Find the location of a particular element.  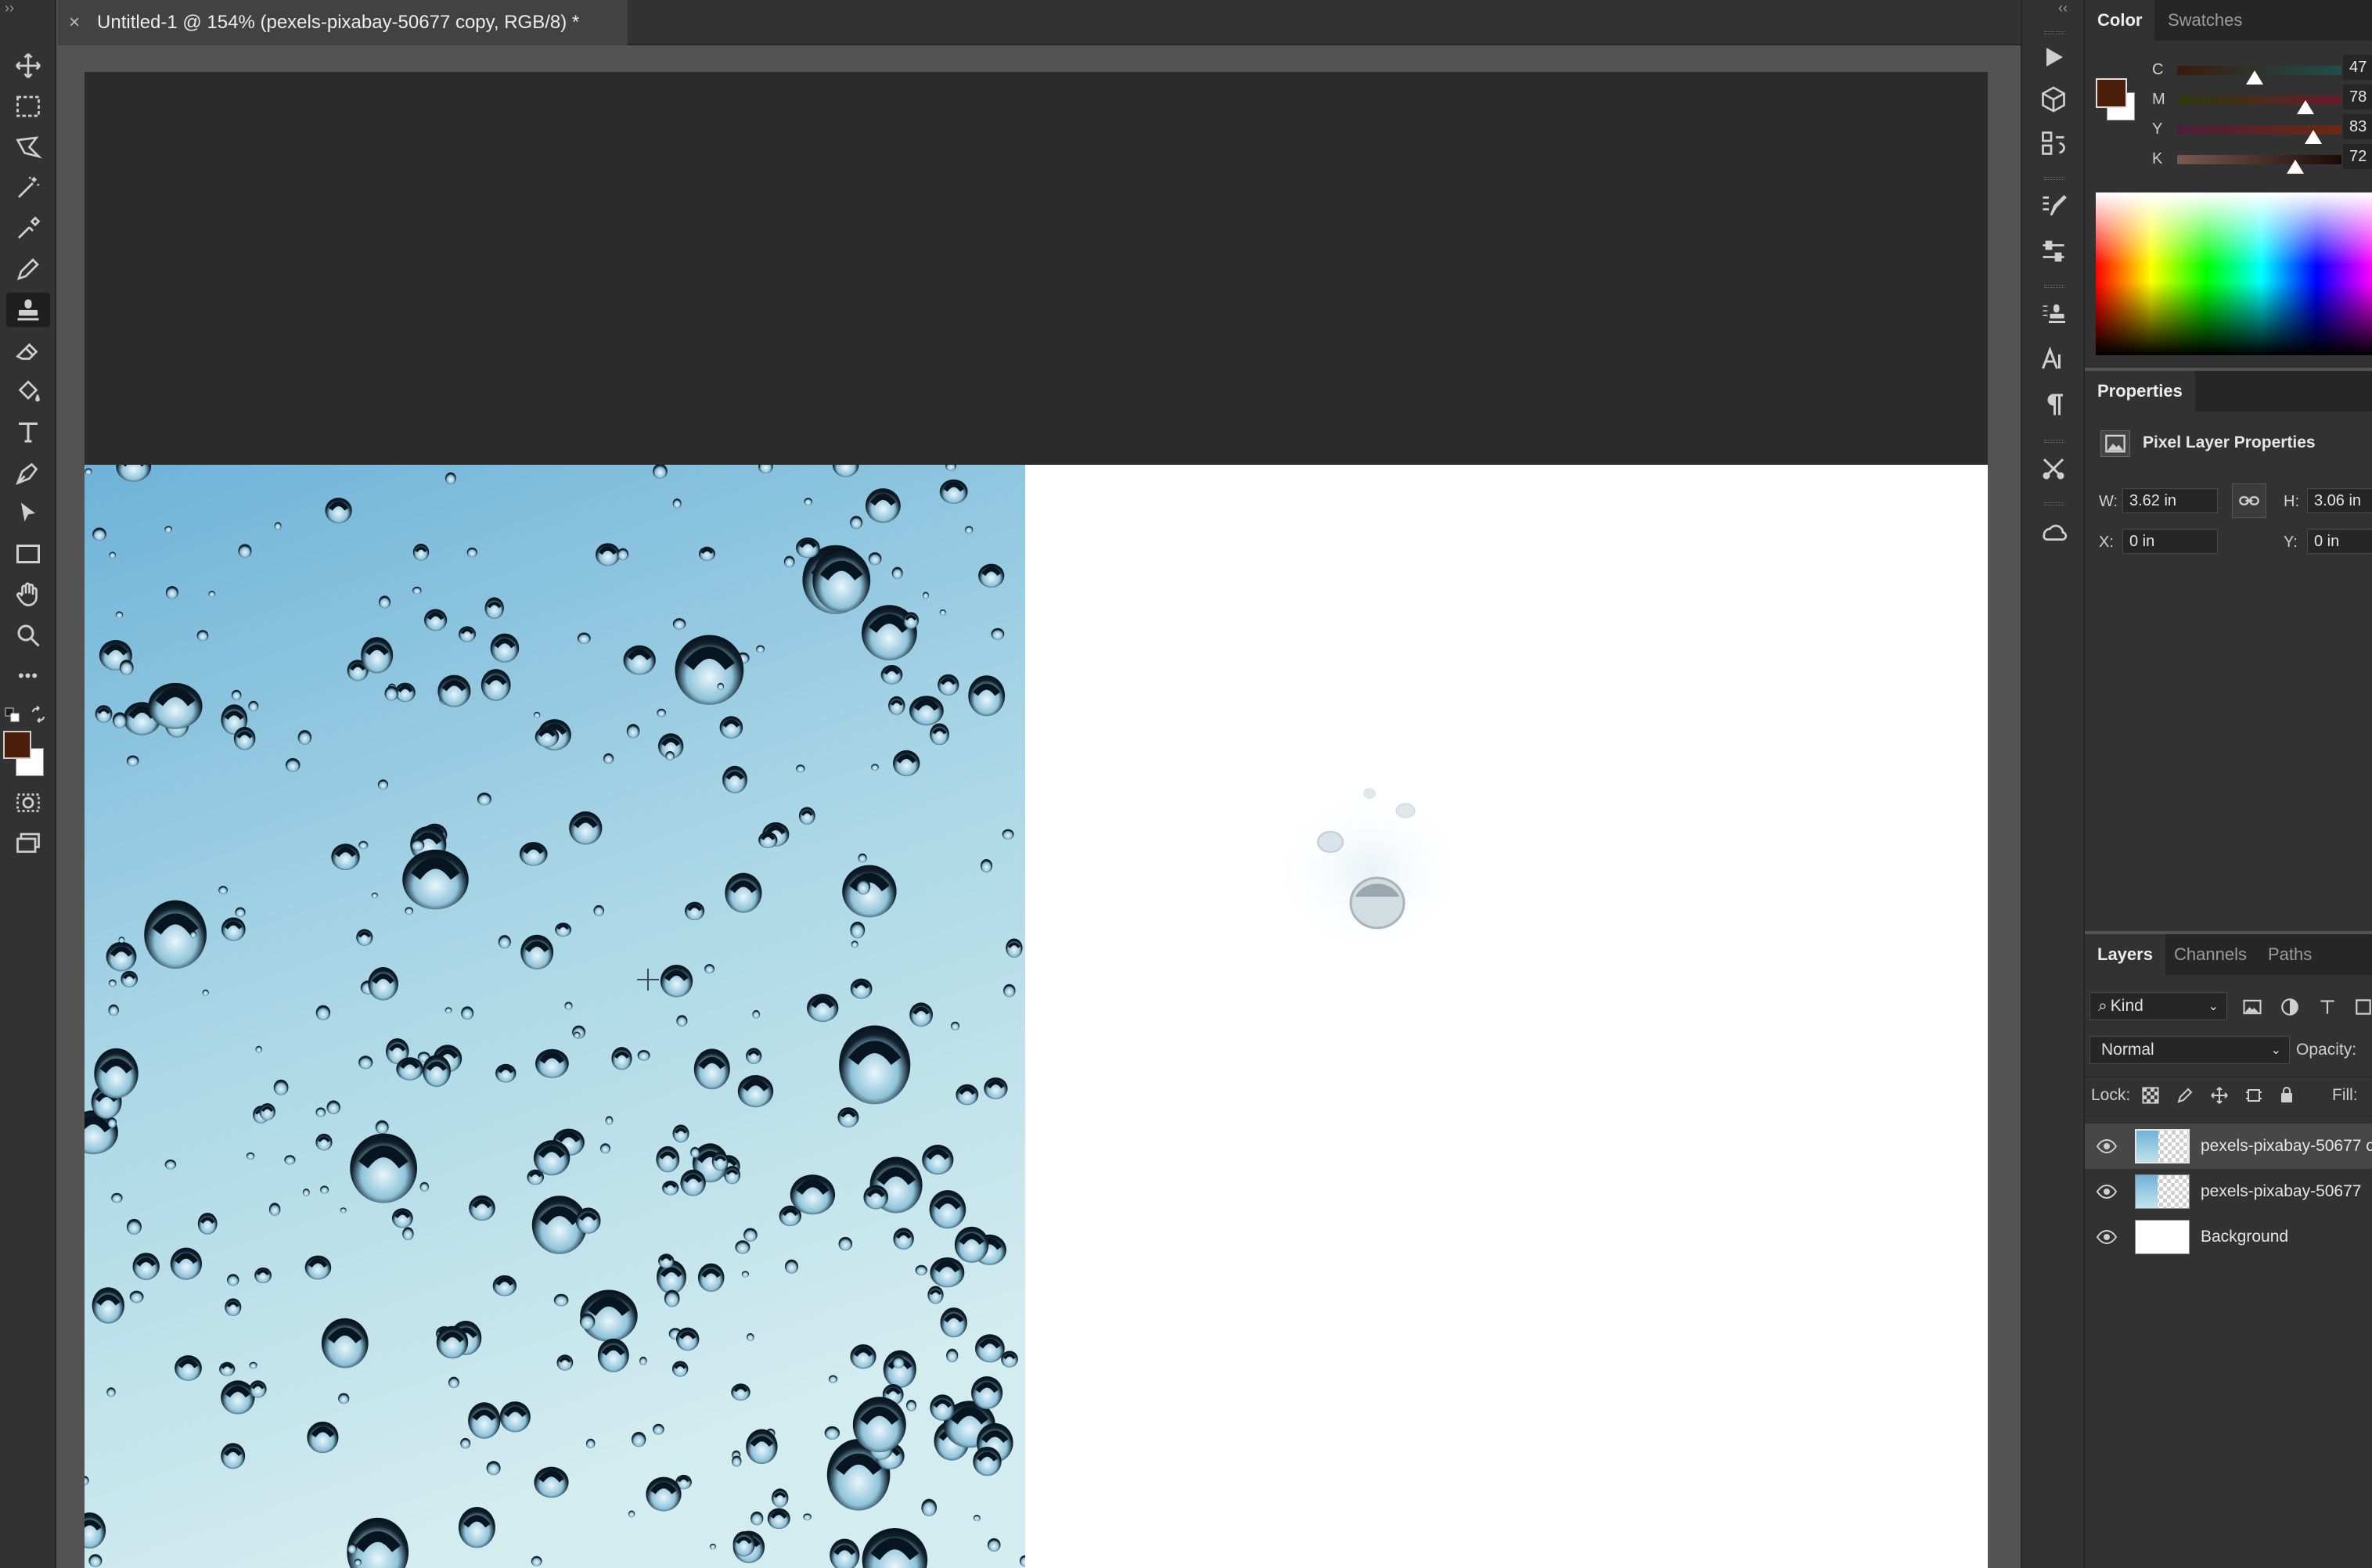

rectangle-tool-icon is located at coordinates (28, 554).